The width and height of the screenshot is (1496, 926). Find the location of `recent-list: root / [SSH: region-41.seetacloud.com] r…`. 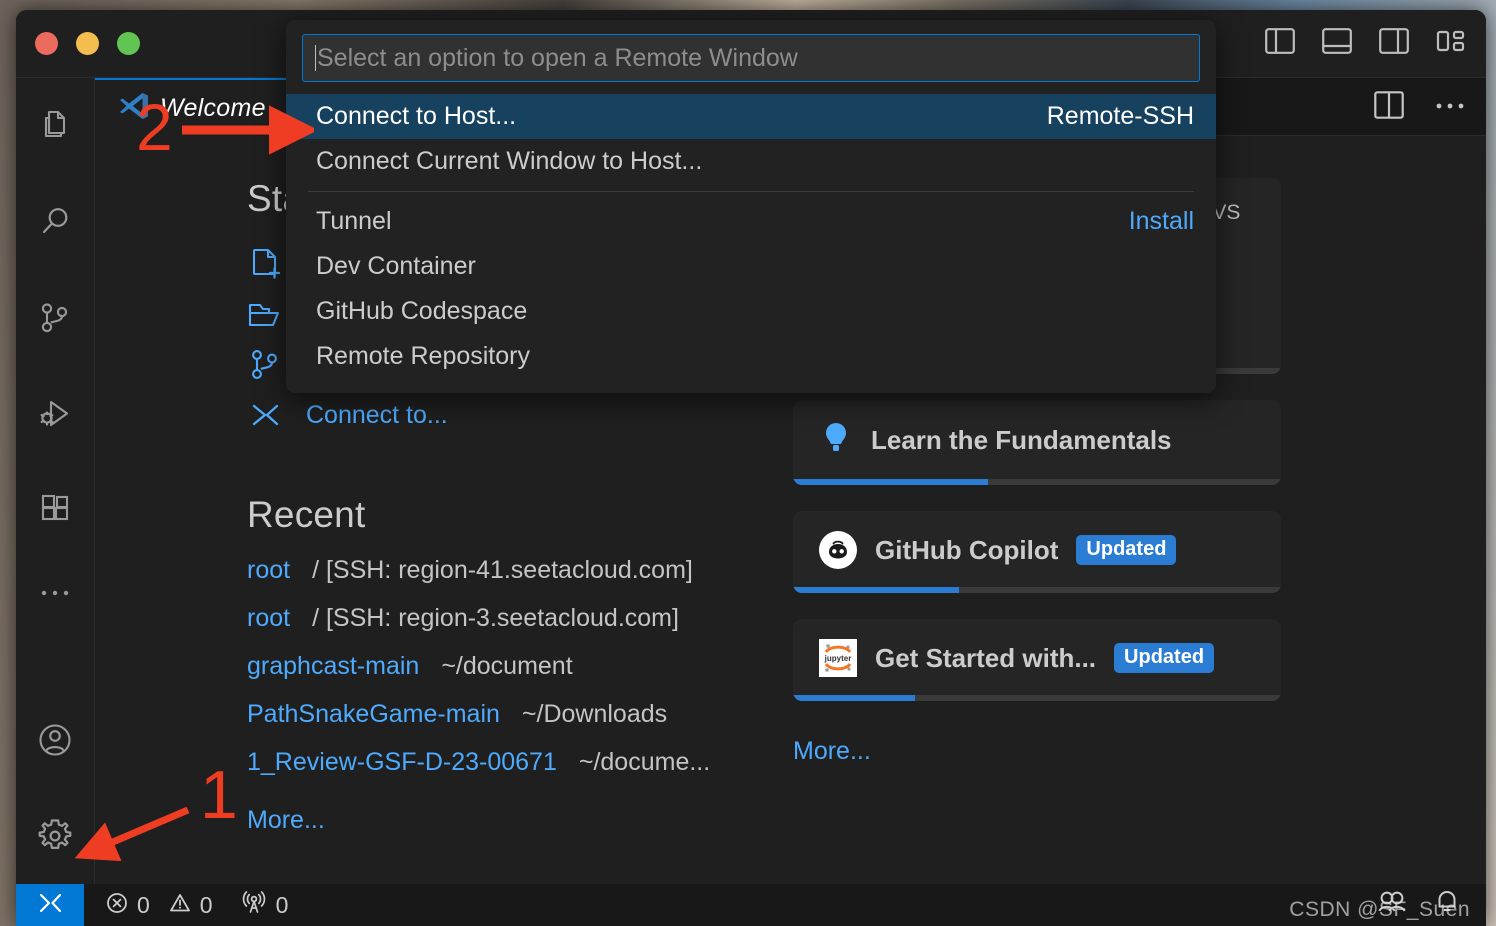

recent-list: root / [SSH: region-41.seetacloud.com] r… is located at coordinates (481, 695).